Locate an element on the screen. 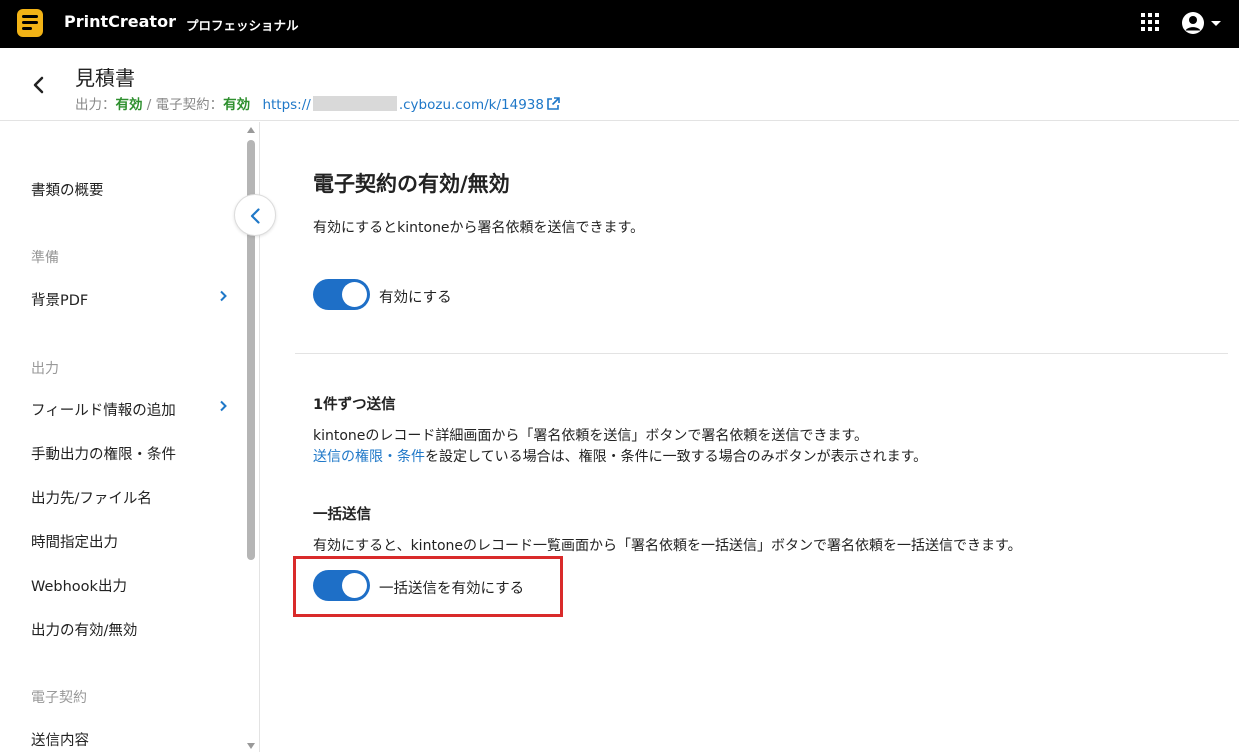 The width and height of the screenshot is (1239, 752). section-title: 電子契約の有効/無効 is located at coordinates (411, 184).